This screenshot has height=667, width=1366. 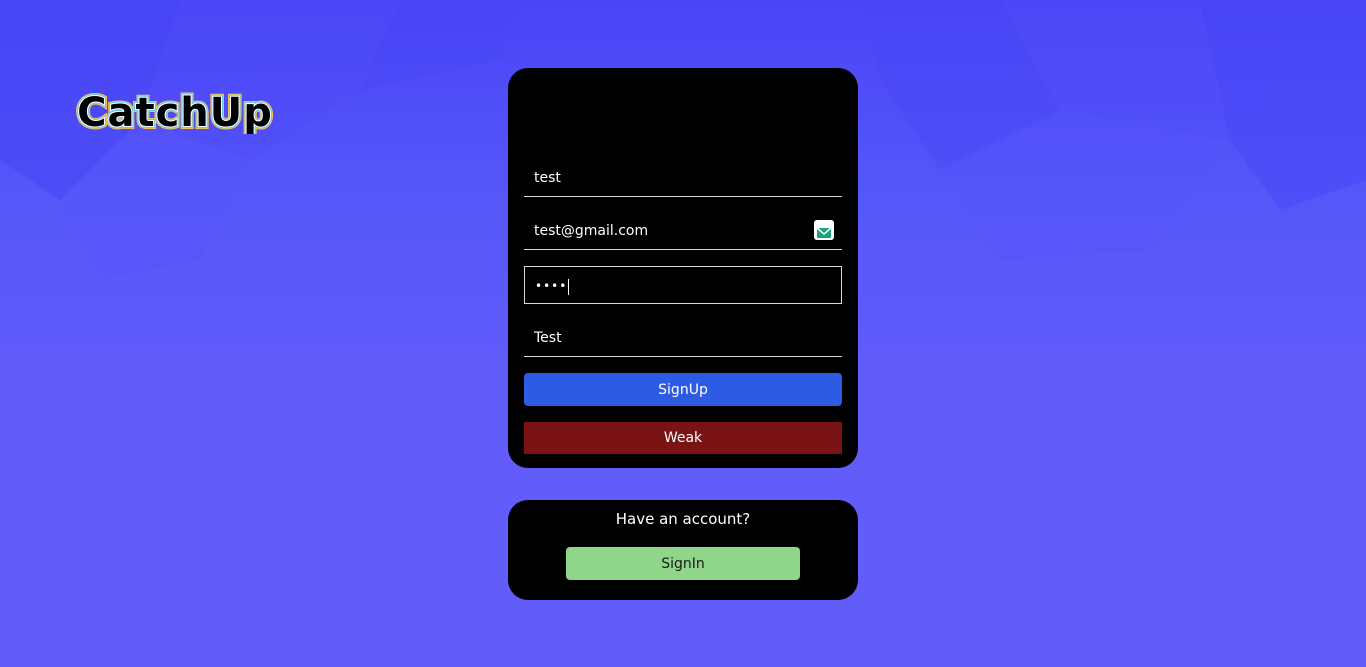 What do you see at coordinates (551, 286) in the screenshot?
I see `password-value: ••••` at bounding box center [551, 286].